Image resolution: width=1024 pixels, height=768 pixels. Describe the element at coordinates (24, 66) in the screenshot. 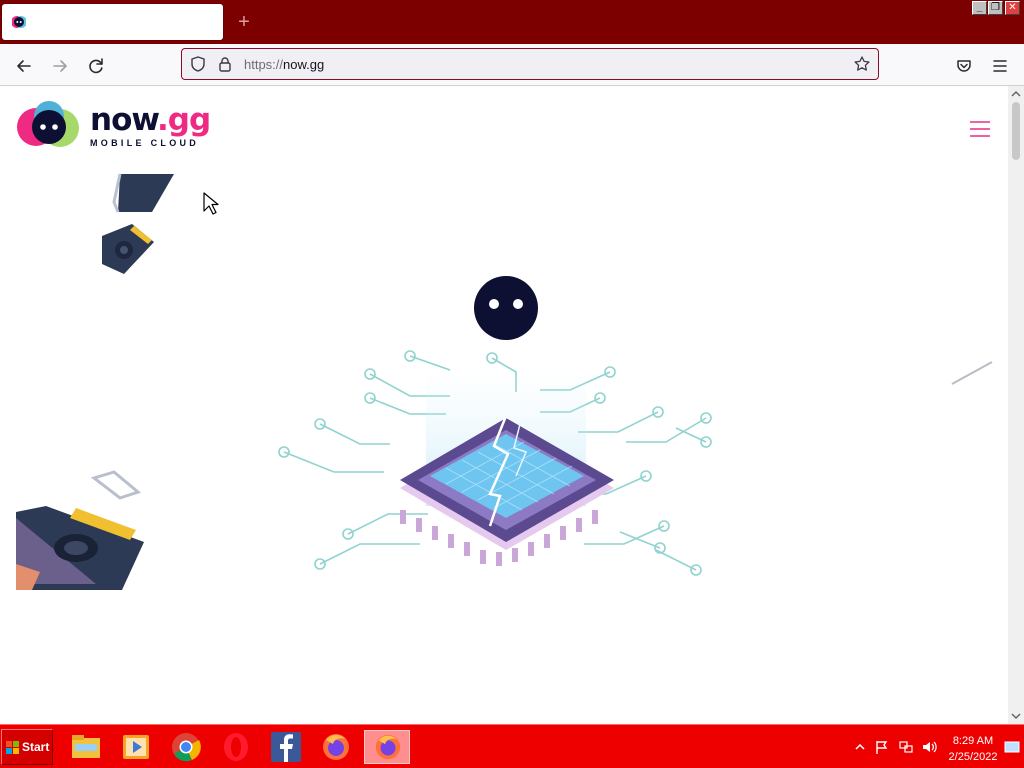

I see `back-arrow-icon` at that location.